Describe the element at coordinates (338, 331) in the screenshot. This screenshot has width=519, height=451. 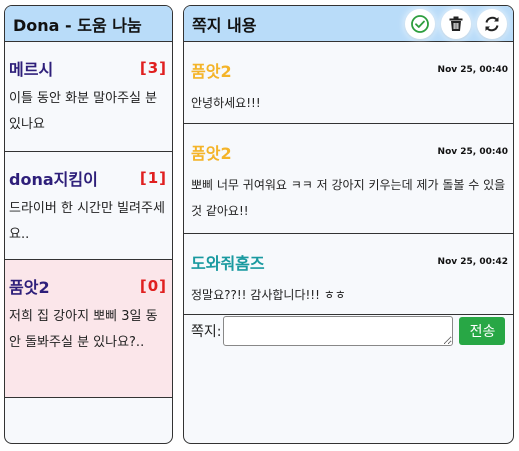
I see `message-input` at that location.